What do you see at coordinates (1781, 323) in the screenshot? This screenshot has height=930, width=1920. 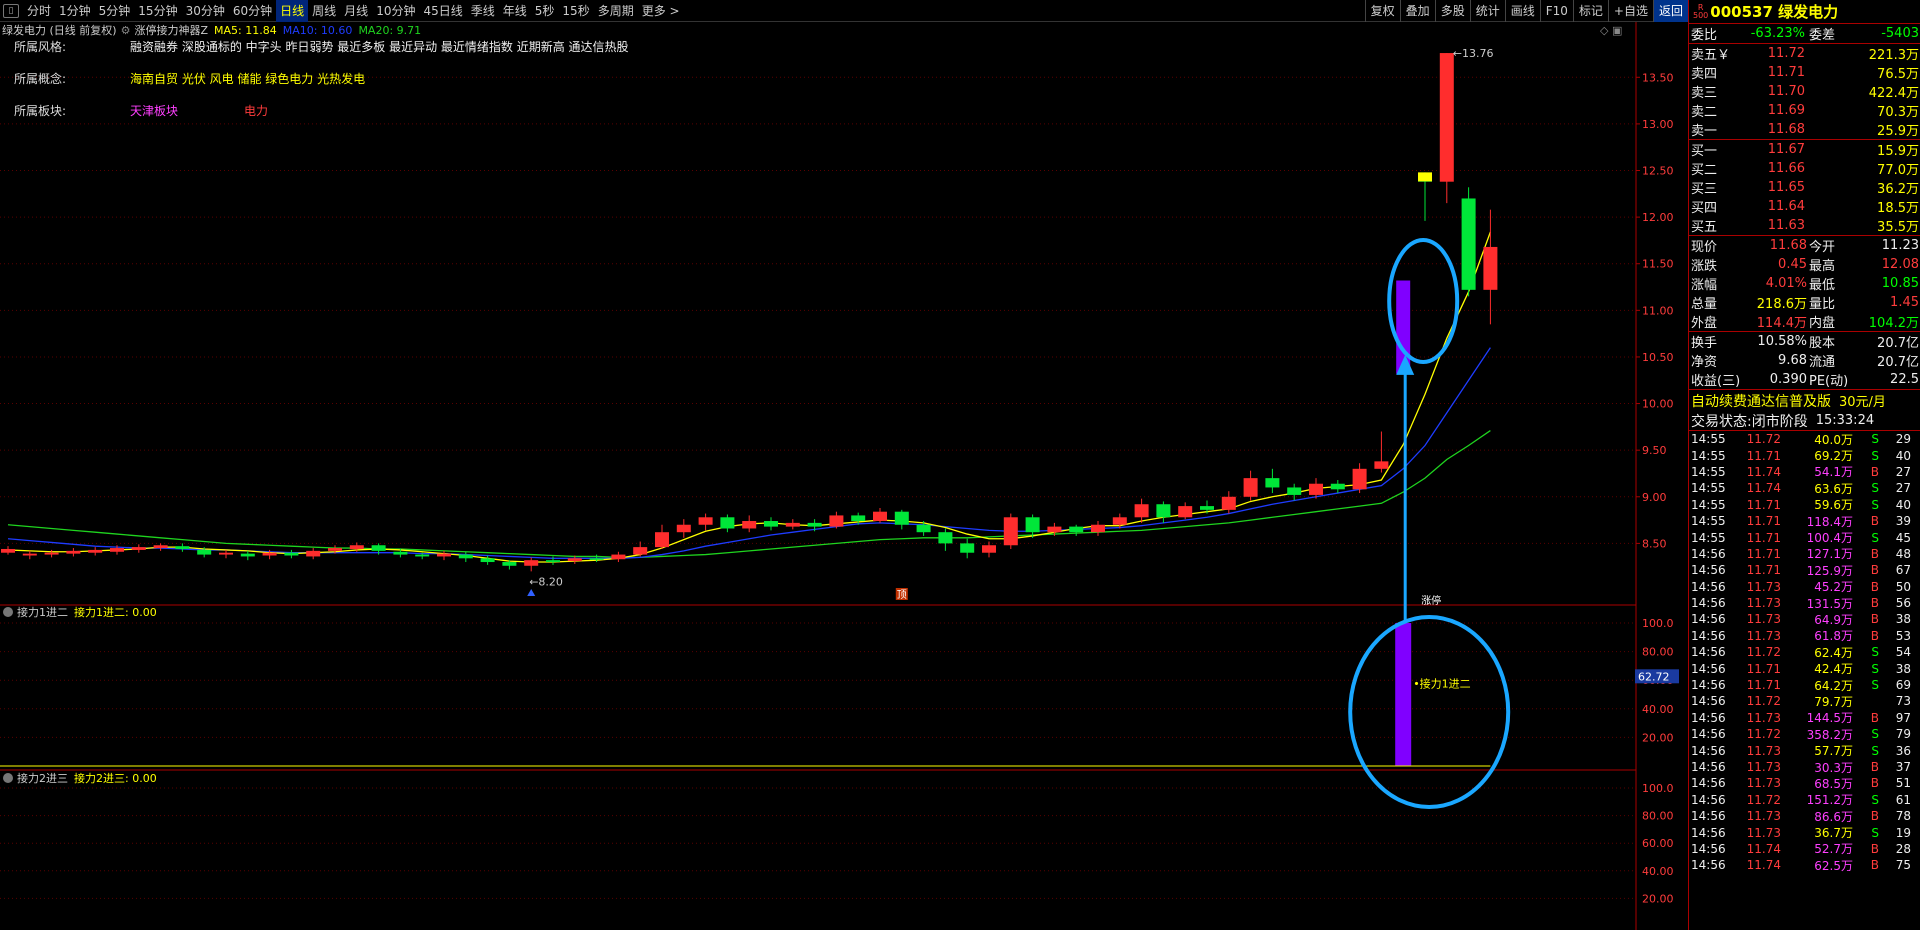 I see `stat-value: 114.4万` at bounding box center [1781, 323].